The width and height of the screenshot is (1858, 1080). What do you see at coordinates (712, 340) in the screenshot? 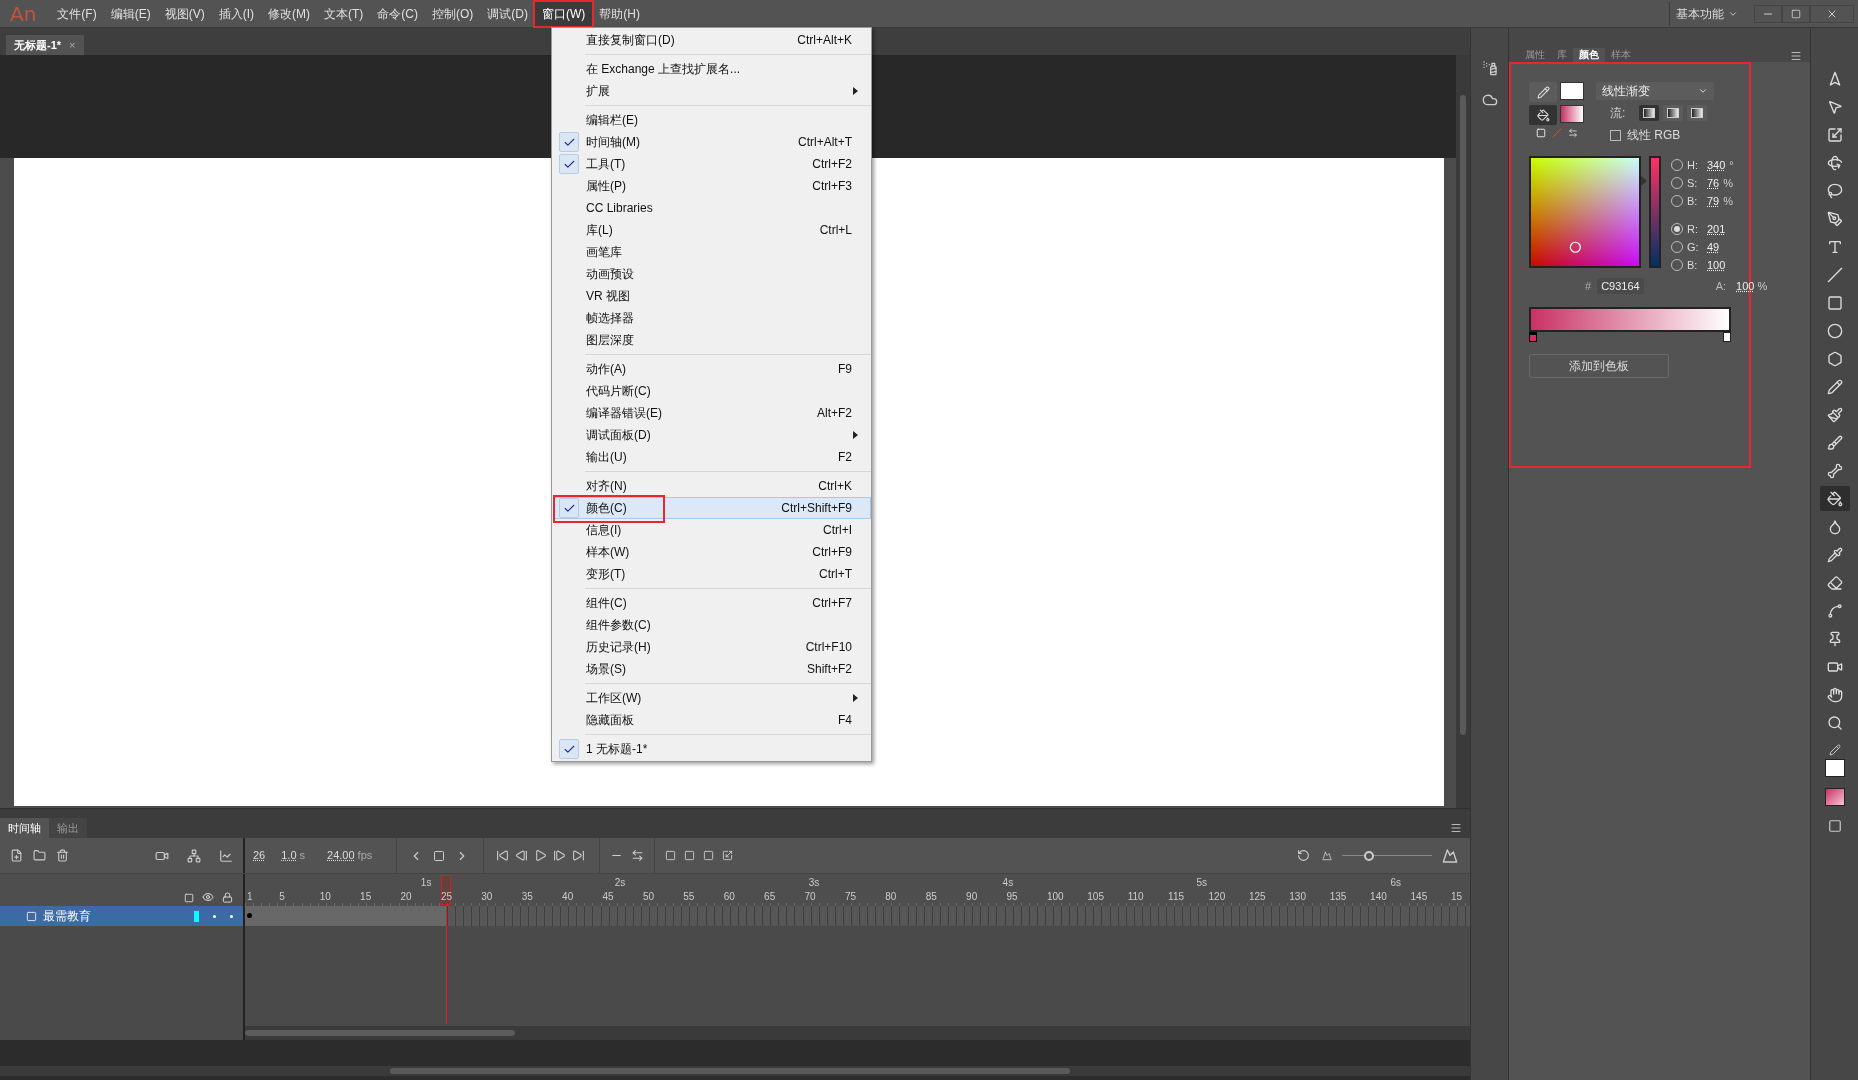
I see `menu-item: 图层深度` at bounding box center [712, 340].